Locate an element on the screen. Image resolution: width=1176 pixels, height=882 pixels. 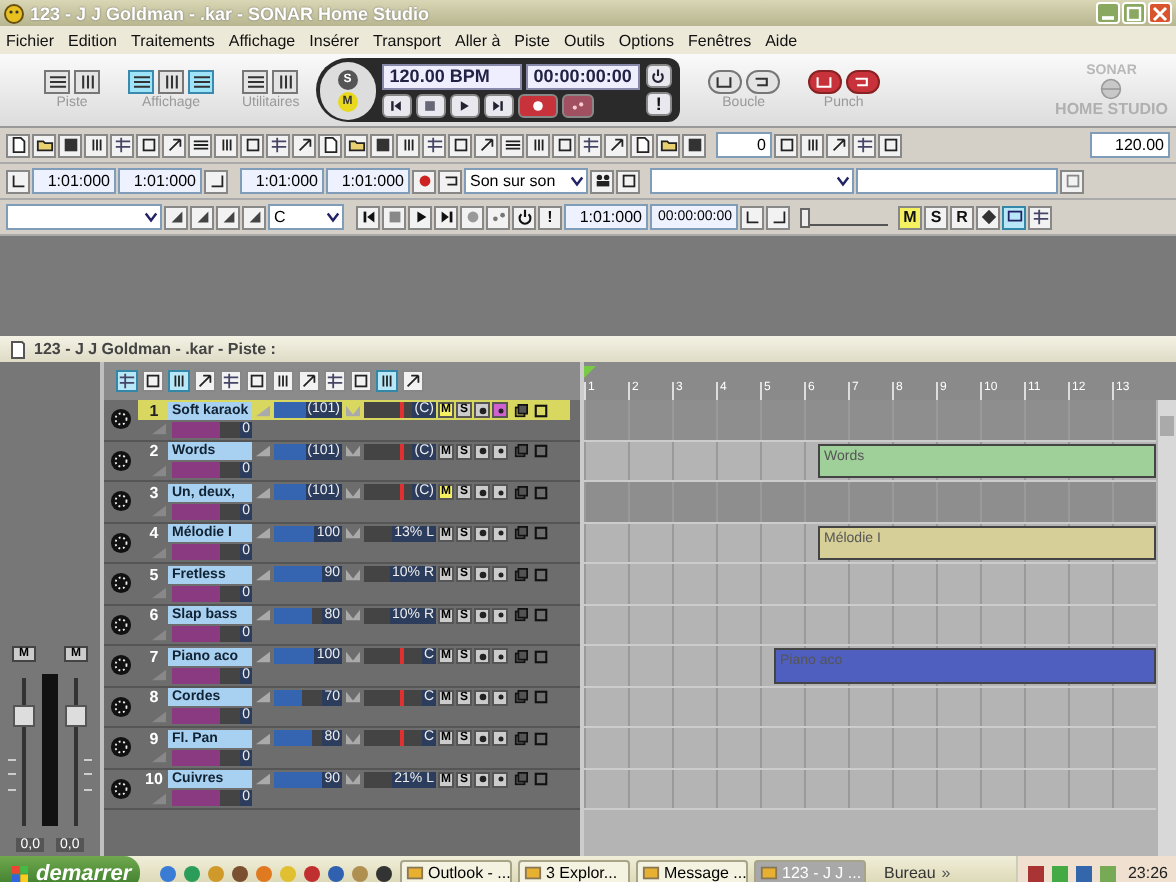
menu-item: Edition is located at coordinates (92, 40).